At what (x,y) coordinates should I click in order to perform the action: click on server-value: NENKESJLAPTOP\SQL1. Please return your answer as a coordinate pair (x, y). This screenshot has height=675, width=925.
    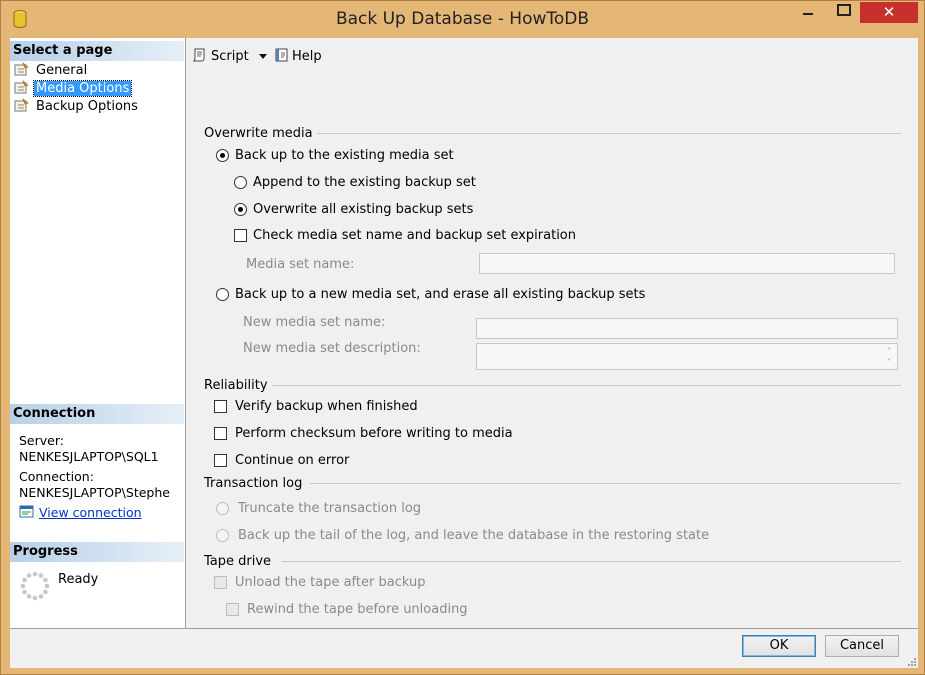
    Looking at the image, I should click on (89, 456).